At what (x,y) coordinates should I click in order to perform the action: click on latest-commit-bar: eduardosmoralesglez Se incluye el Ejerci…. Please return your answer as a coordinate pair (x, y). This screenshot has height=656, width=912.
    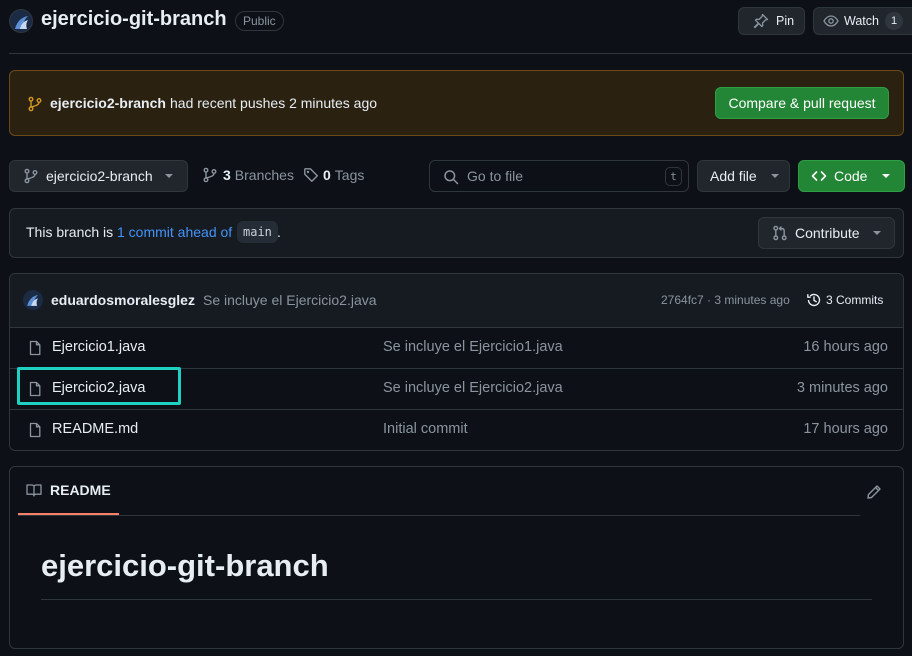
    Looking at the image, I should click on (456, 300).